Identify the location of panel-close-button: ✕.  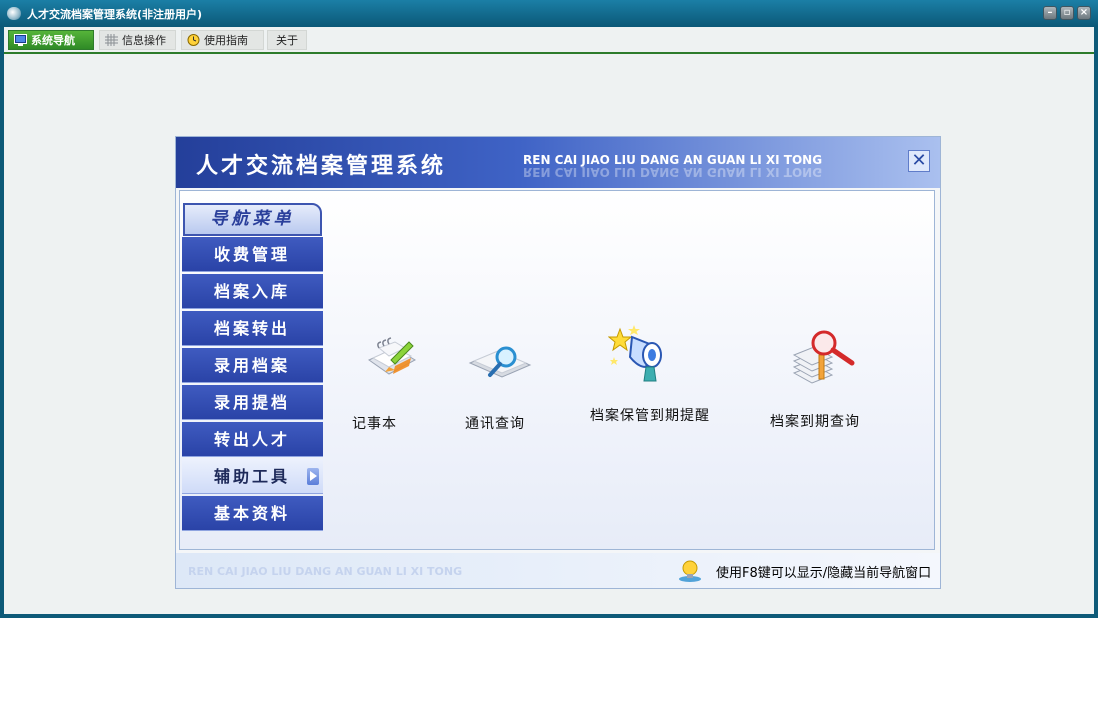
(919, 161).